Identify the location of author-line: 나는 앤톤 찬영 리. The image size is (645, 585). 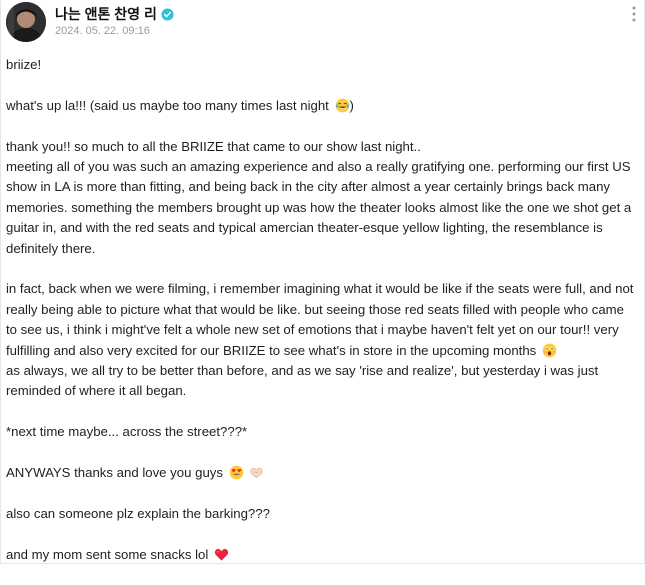
(114, 14).